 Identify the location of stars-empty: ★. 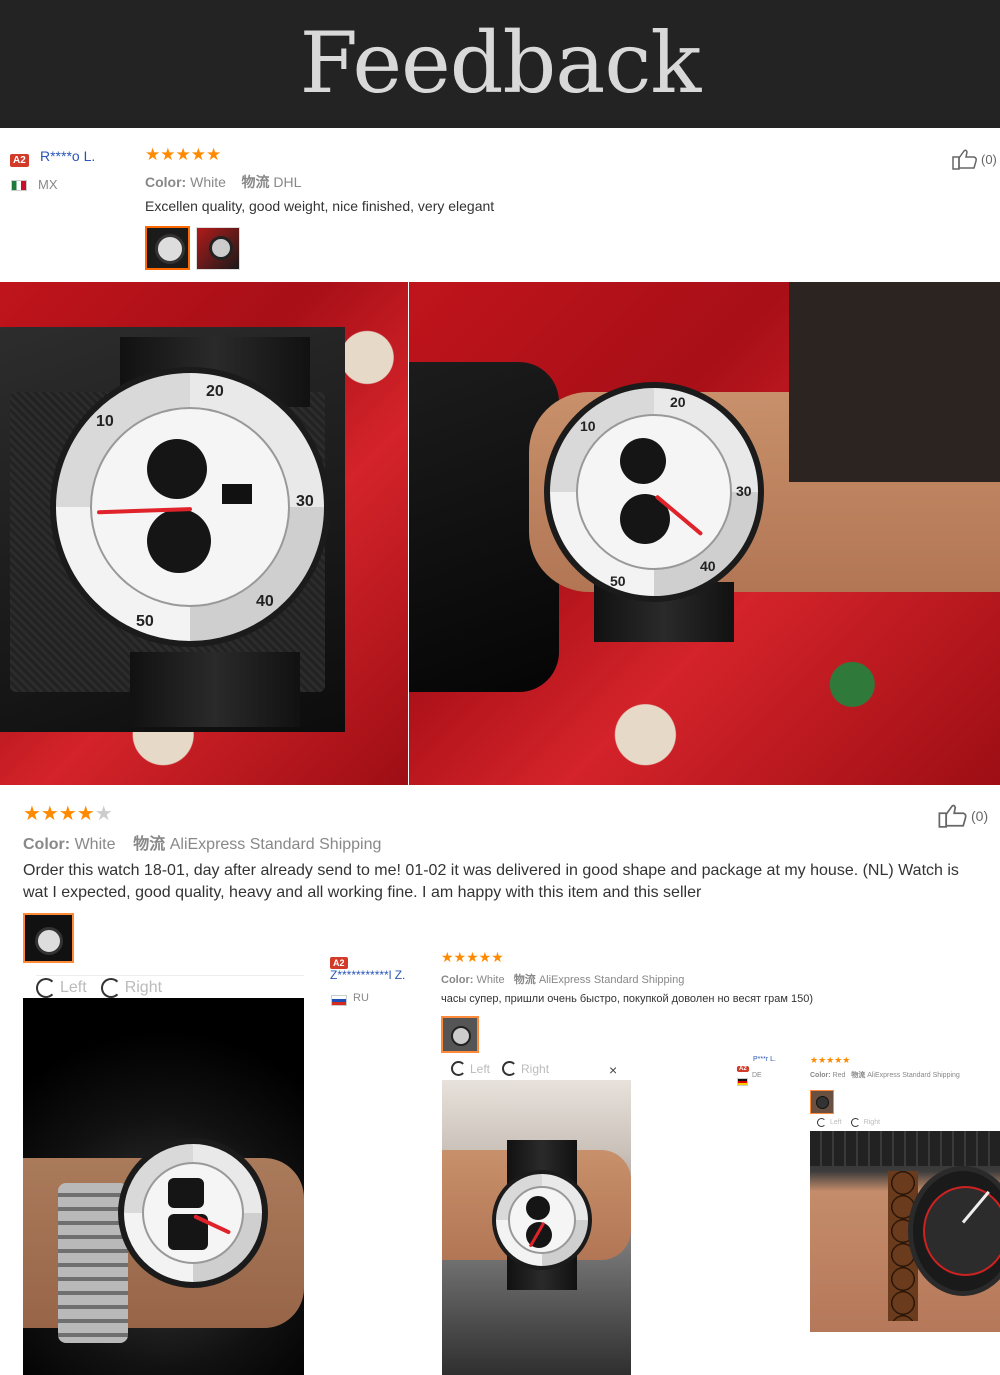
(103, 814).